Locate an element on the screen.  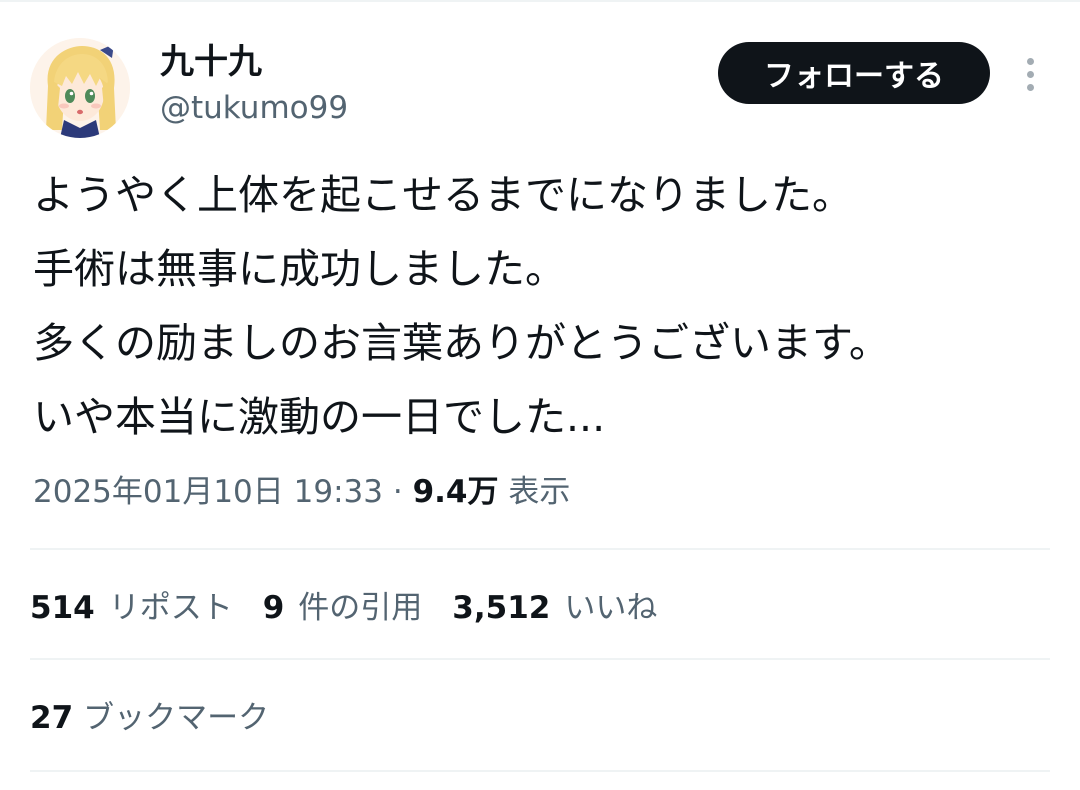
top-divider is located at coordinates (540, 1).